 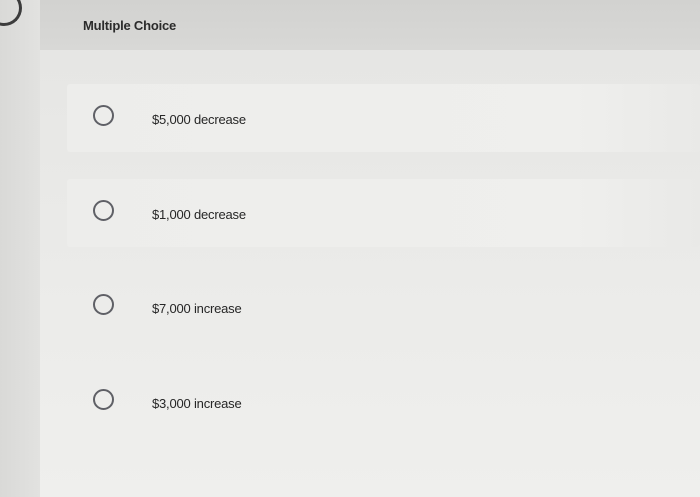 What do you see at coordinates (199, 214) in the screenshot?
I see `answer-option-label: $1,000 decrease` at bounding box center [199, 214].